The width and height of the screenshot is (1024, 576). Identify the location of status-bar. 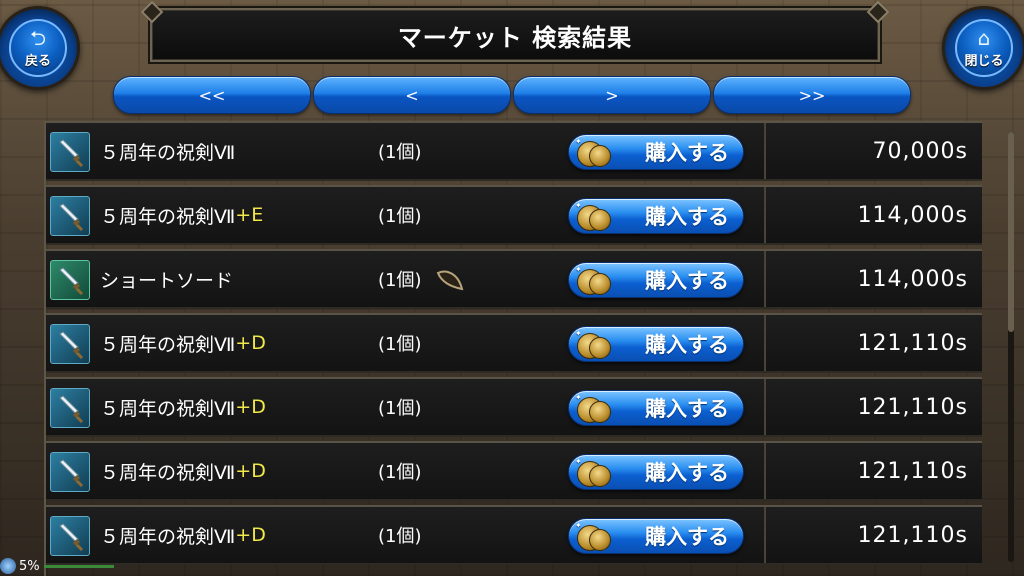
(78, 566).